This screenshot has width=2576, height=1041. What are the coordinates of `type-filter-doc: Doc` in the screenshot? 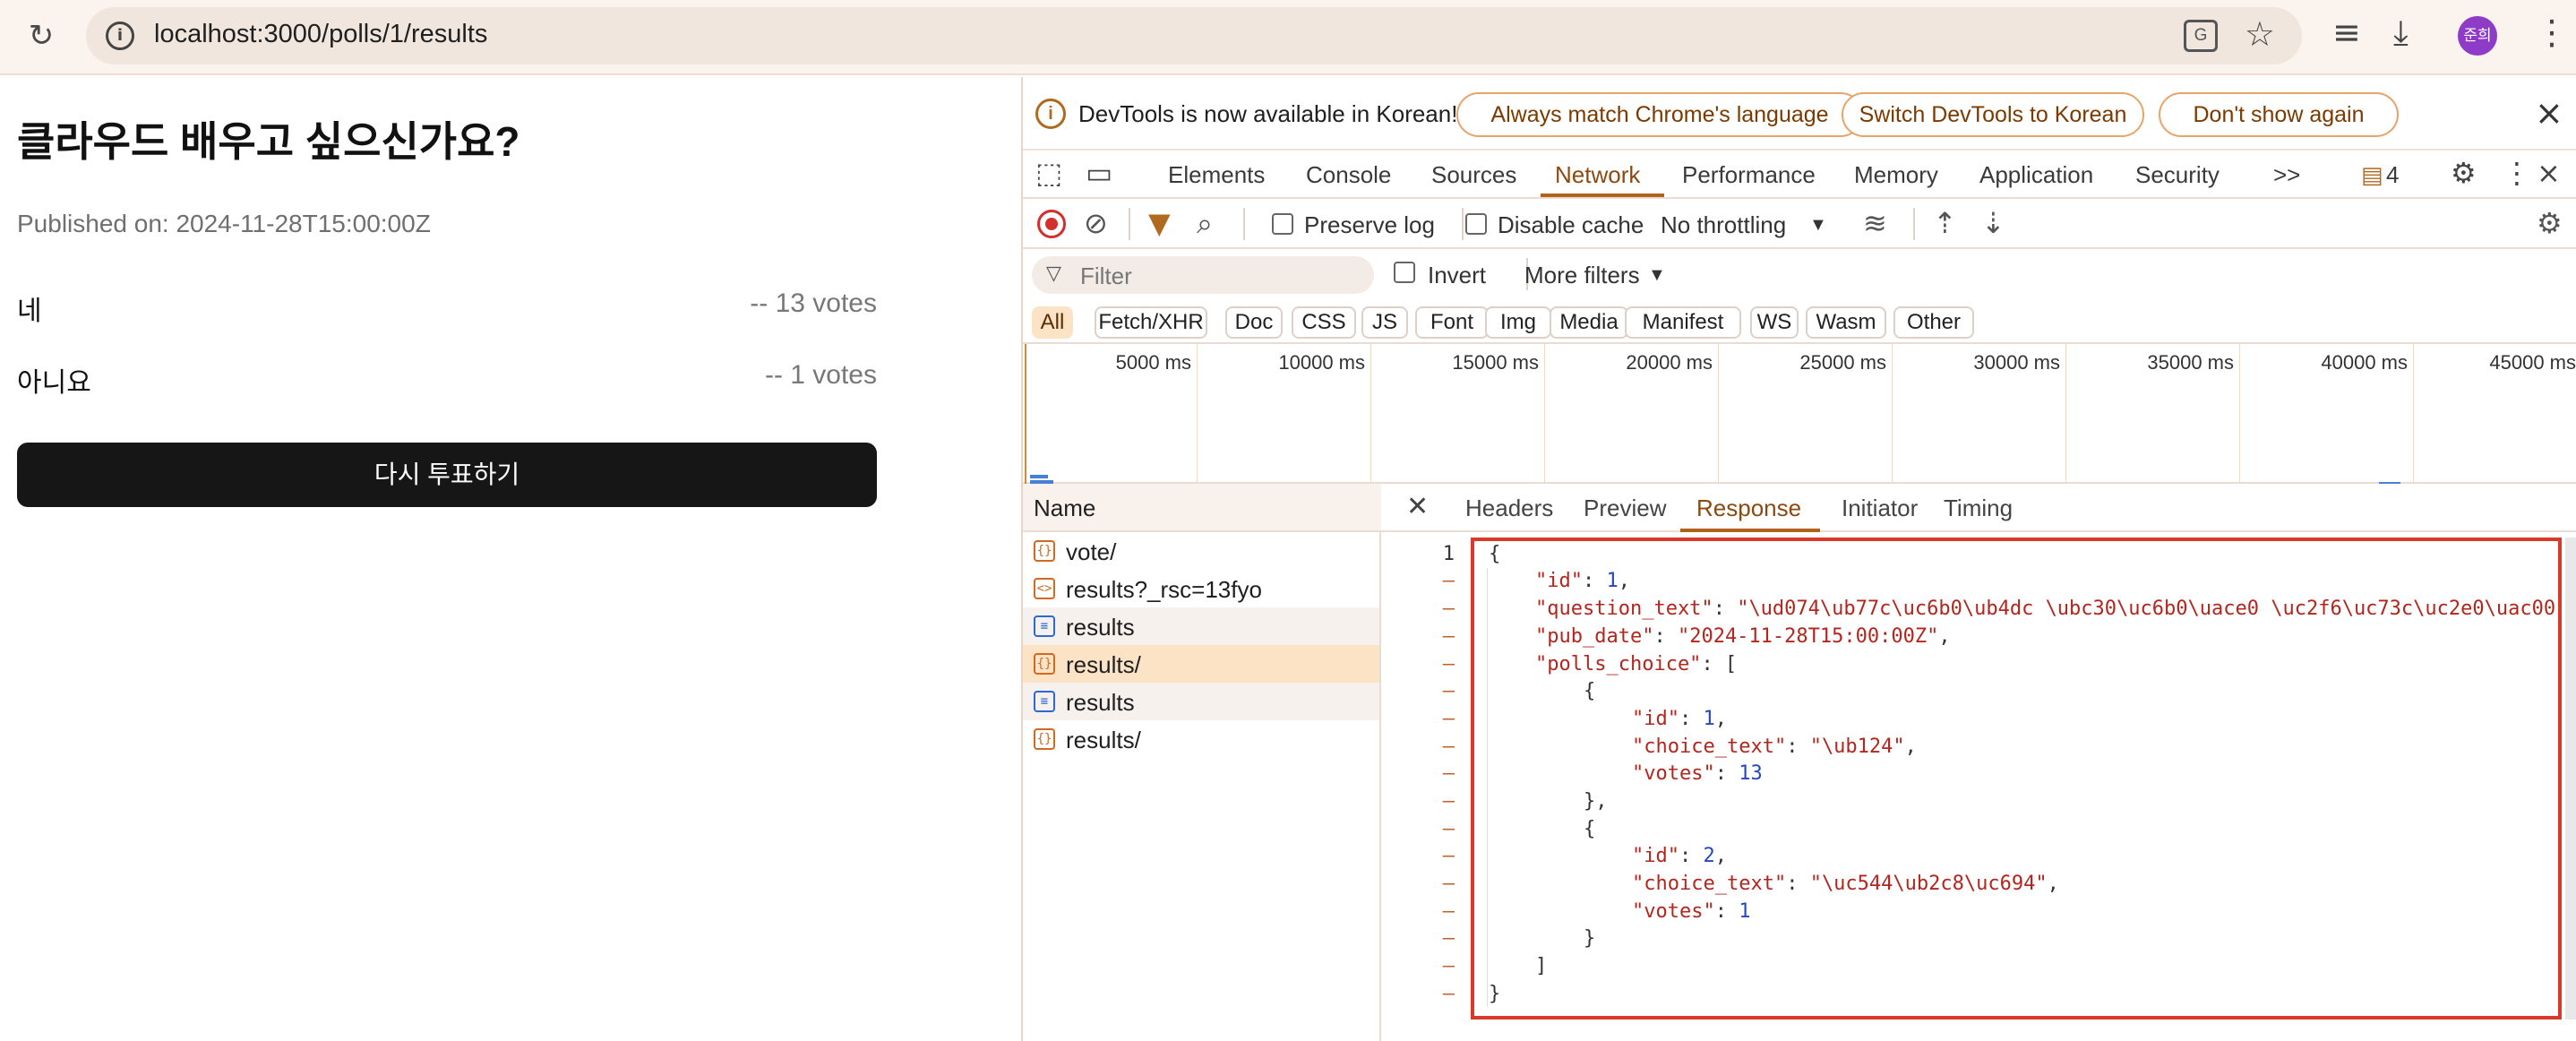 It's located at (1254, 322).